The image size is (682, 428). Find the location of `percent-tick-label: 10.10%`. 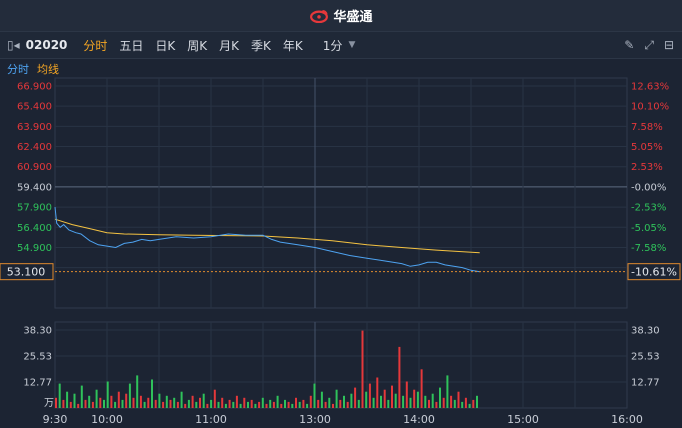

percent-tick-label: 10.10% is located at coordinates (650, 107).